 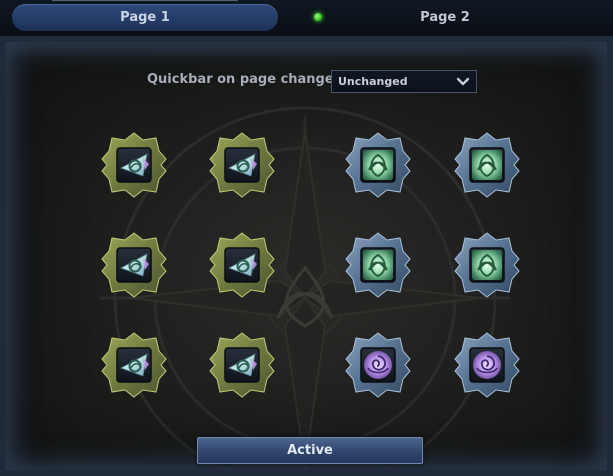 What do you see at coordinates (240, 79) in the screenshot?
I see `quickbar-label: Quickbar on page change` at bounding box center [240, 79].